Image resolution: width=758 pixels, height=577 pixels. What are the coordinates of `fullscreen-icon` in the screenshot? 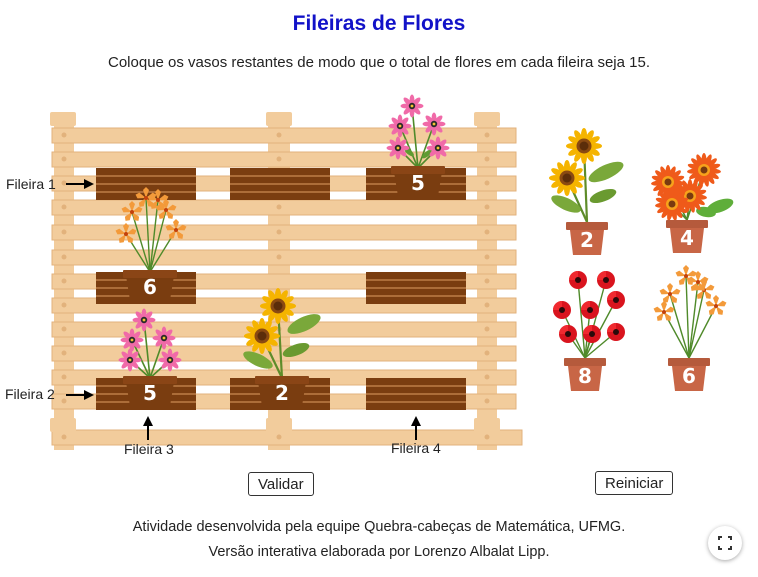 It's located at (725, 543).